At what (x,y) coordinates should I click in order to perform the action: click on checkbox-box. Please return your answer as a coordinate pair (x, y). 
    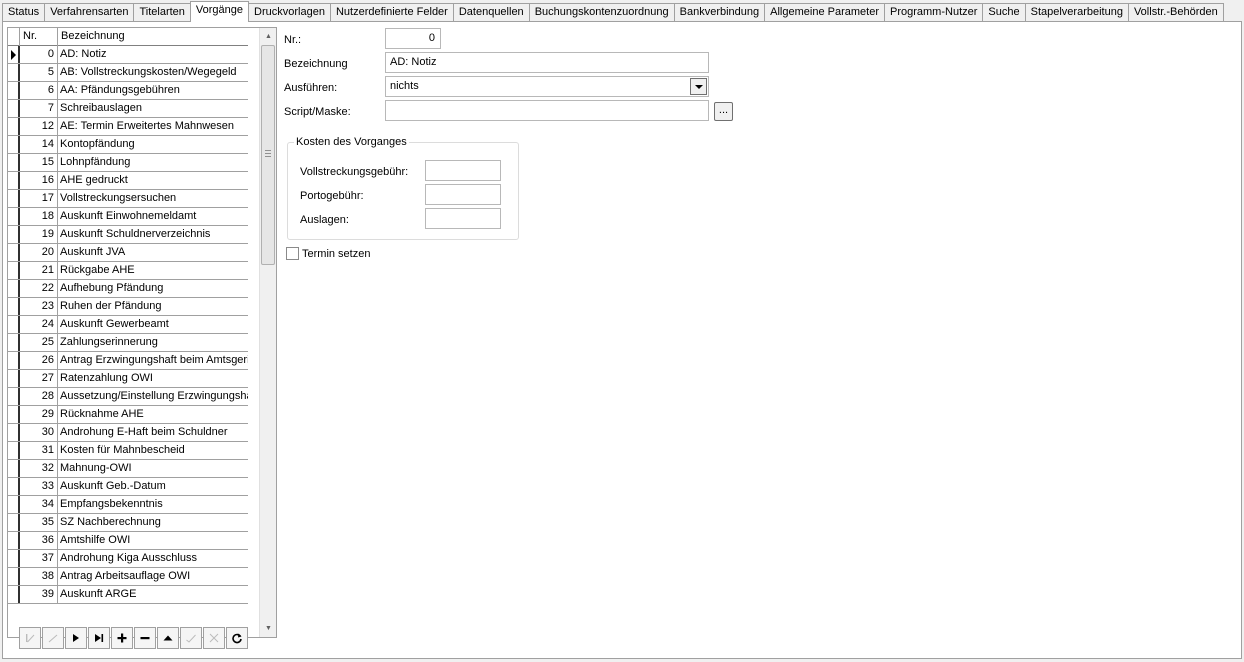
    Looking at the image, I should click on (292, 253).